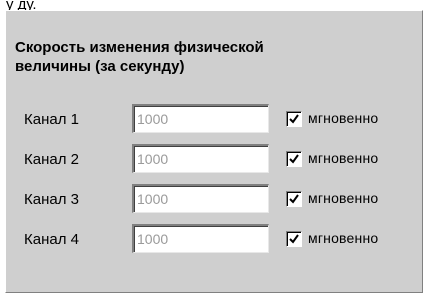 The image size is (423, 293). I want to click on channel-label: Канал 2, so click(51, 159).